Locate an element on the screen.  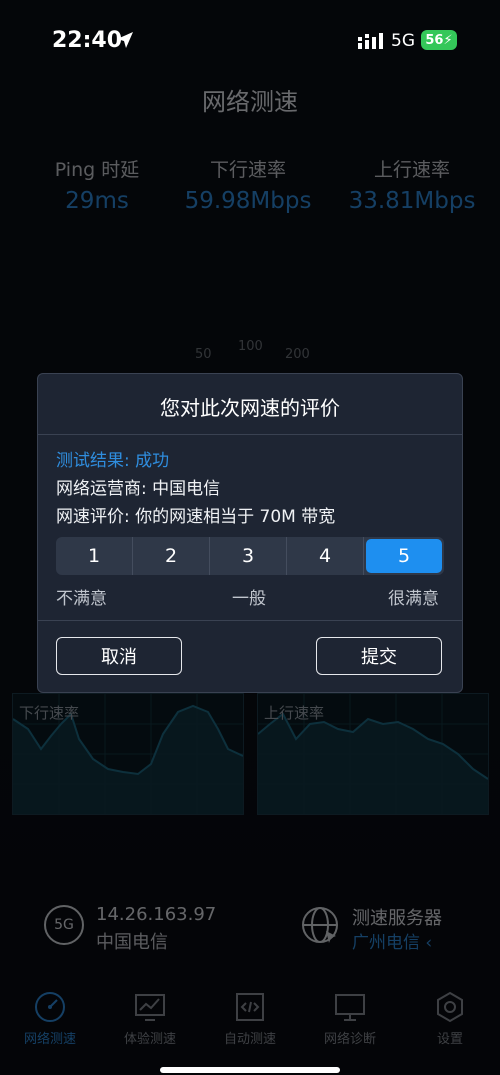
tab-auto-test-label: 自动测速 is located at coordinates (249, 1039).